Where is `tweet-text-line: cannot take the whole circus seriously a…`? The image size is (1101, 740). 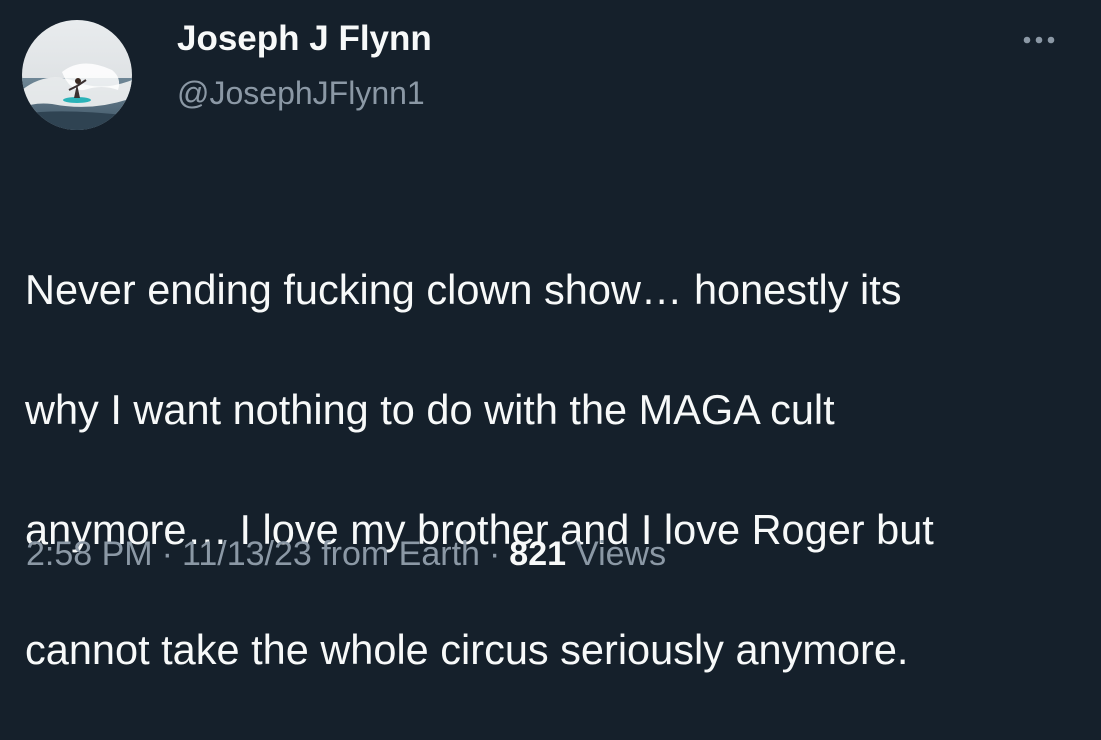 tweet-text-line: cannot take the whole circus seriously a… is located at coordinates (467, 649).